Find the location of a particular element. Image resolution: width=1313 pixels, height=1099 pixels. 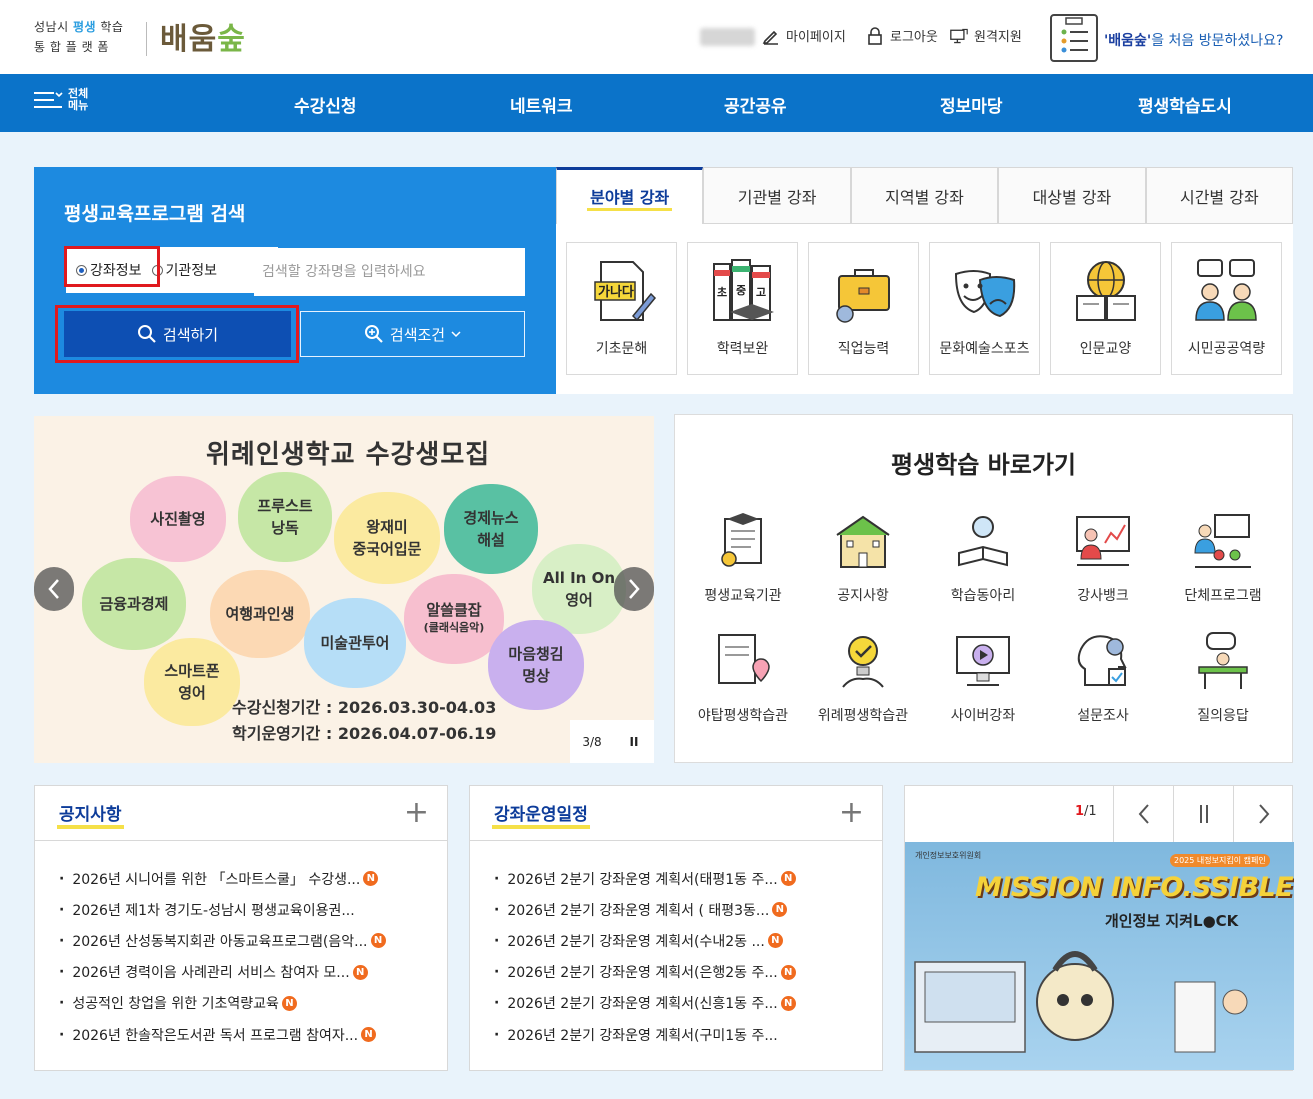

notice-more-button: + is located at coordinates (416, 813).